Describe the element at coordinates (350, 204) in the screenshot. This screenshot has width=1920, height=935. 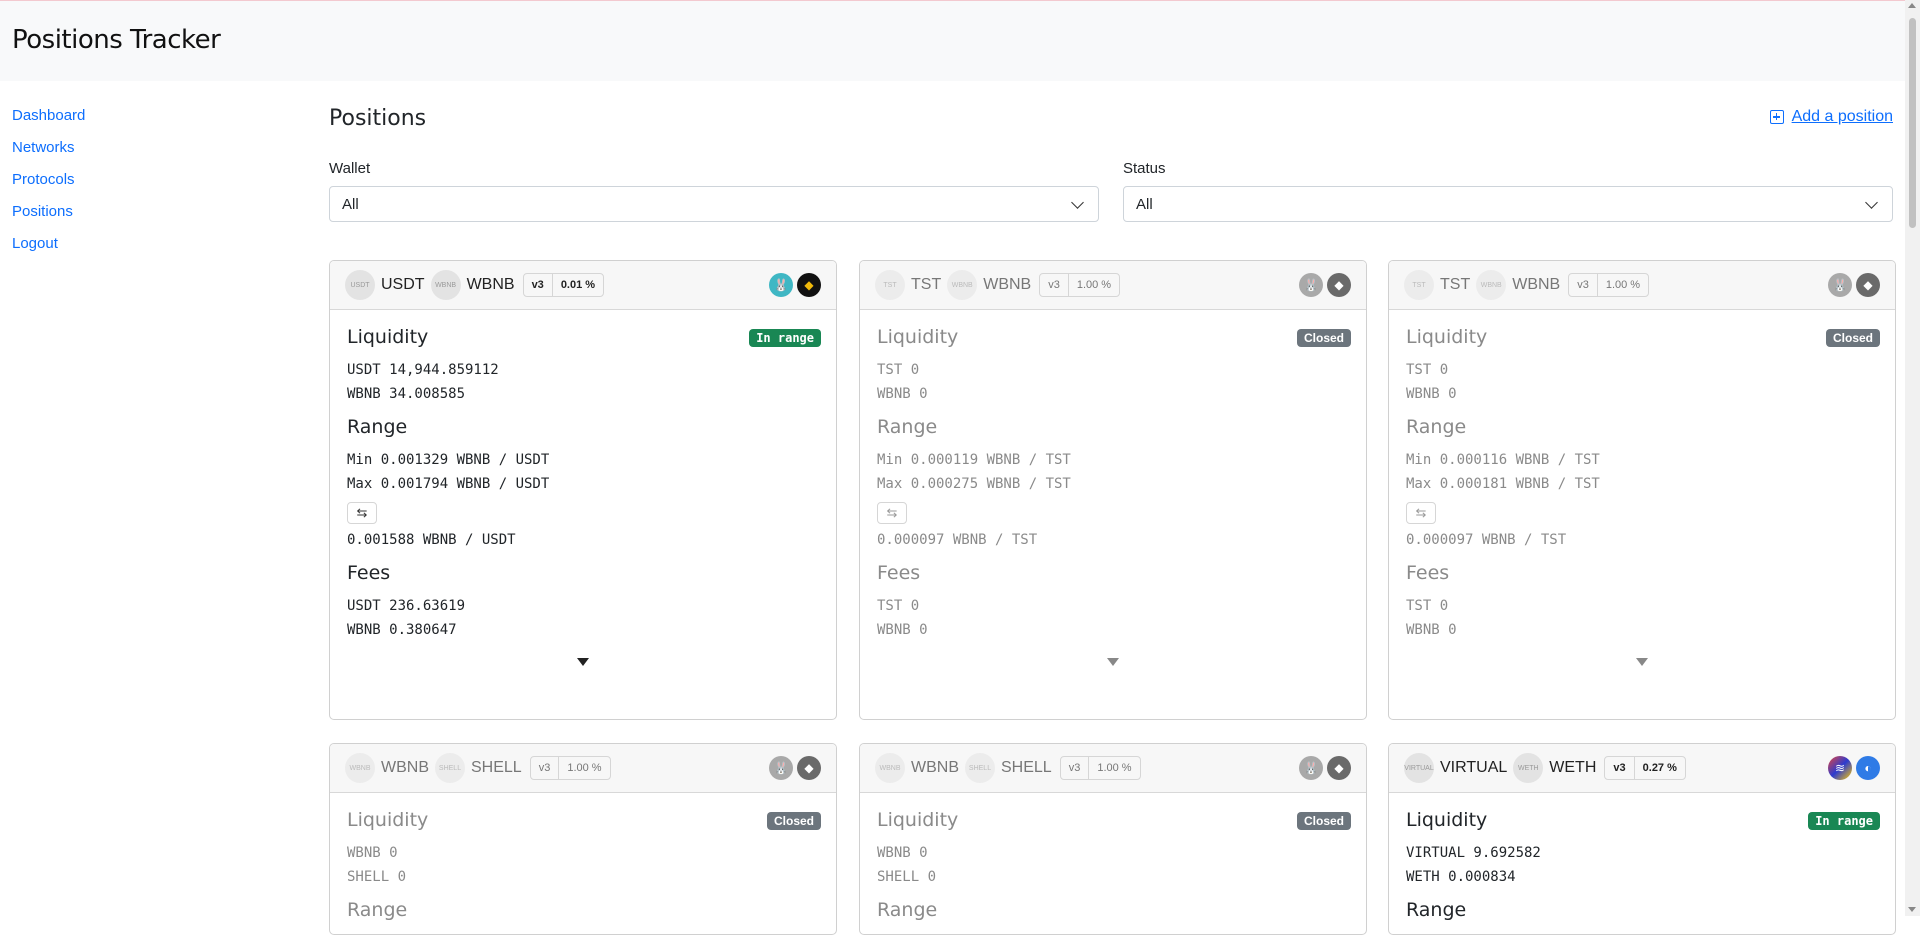
I see `wallet-select-value: All` at that location.